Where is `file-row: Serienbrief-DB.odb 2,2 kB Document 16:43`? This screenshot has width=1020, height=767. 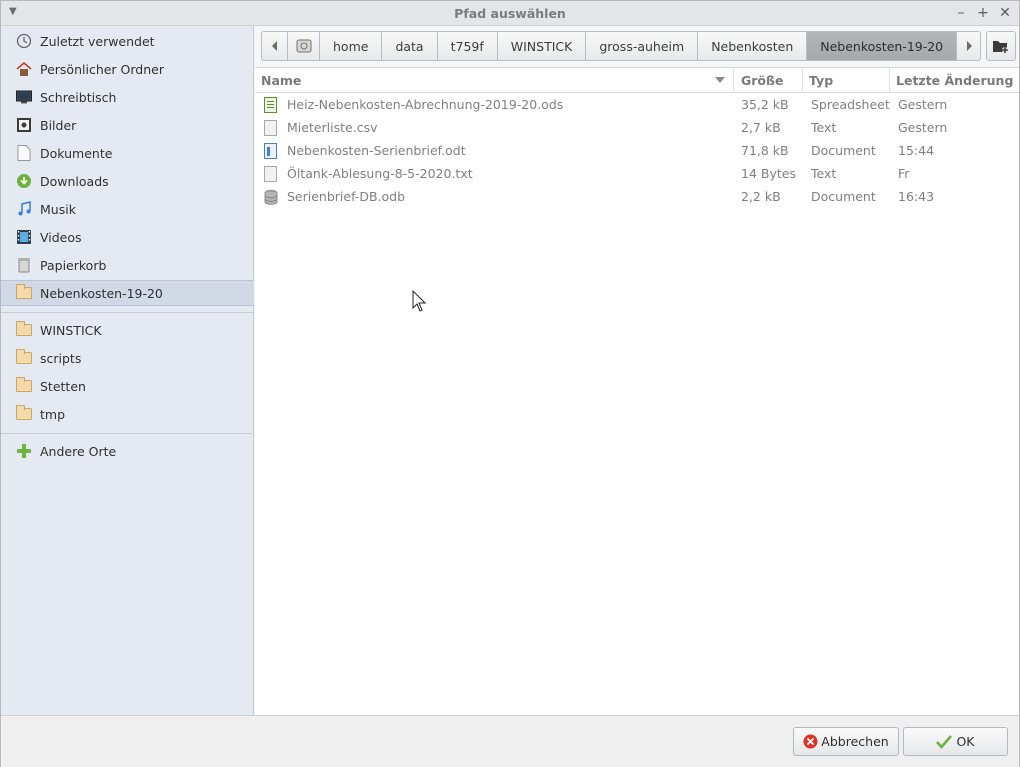
file-row: Serienbrief-DB.odb 2,2 kB Document 16:43 is located at coordinates (637, 196).